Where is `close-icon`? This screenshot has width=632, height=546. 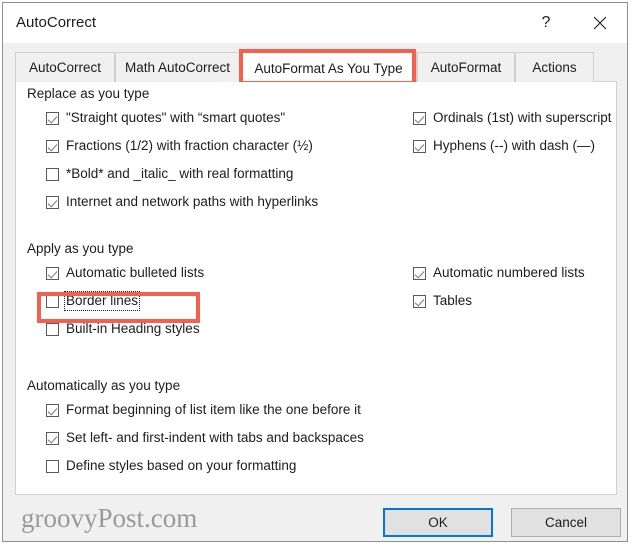 close-icon is located at coordinates (600, 23).